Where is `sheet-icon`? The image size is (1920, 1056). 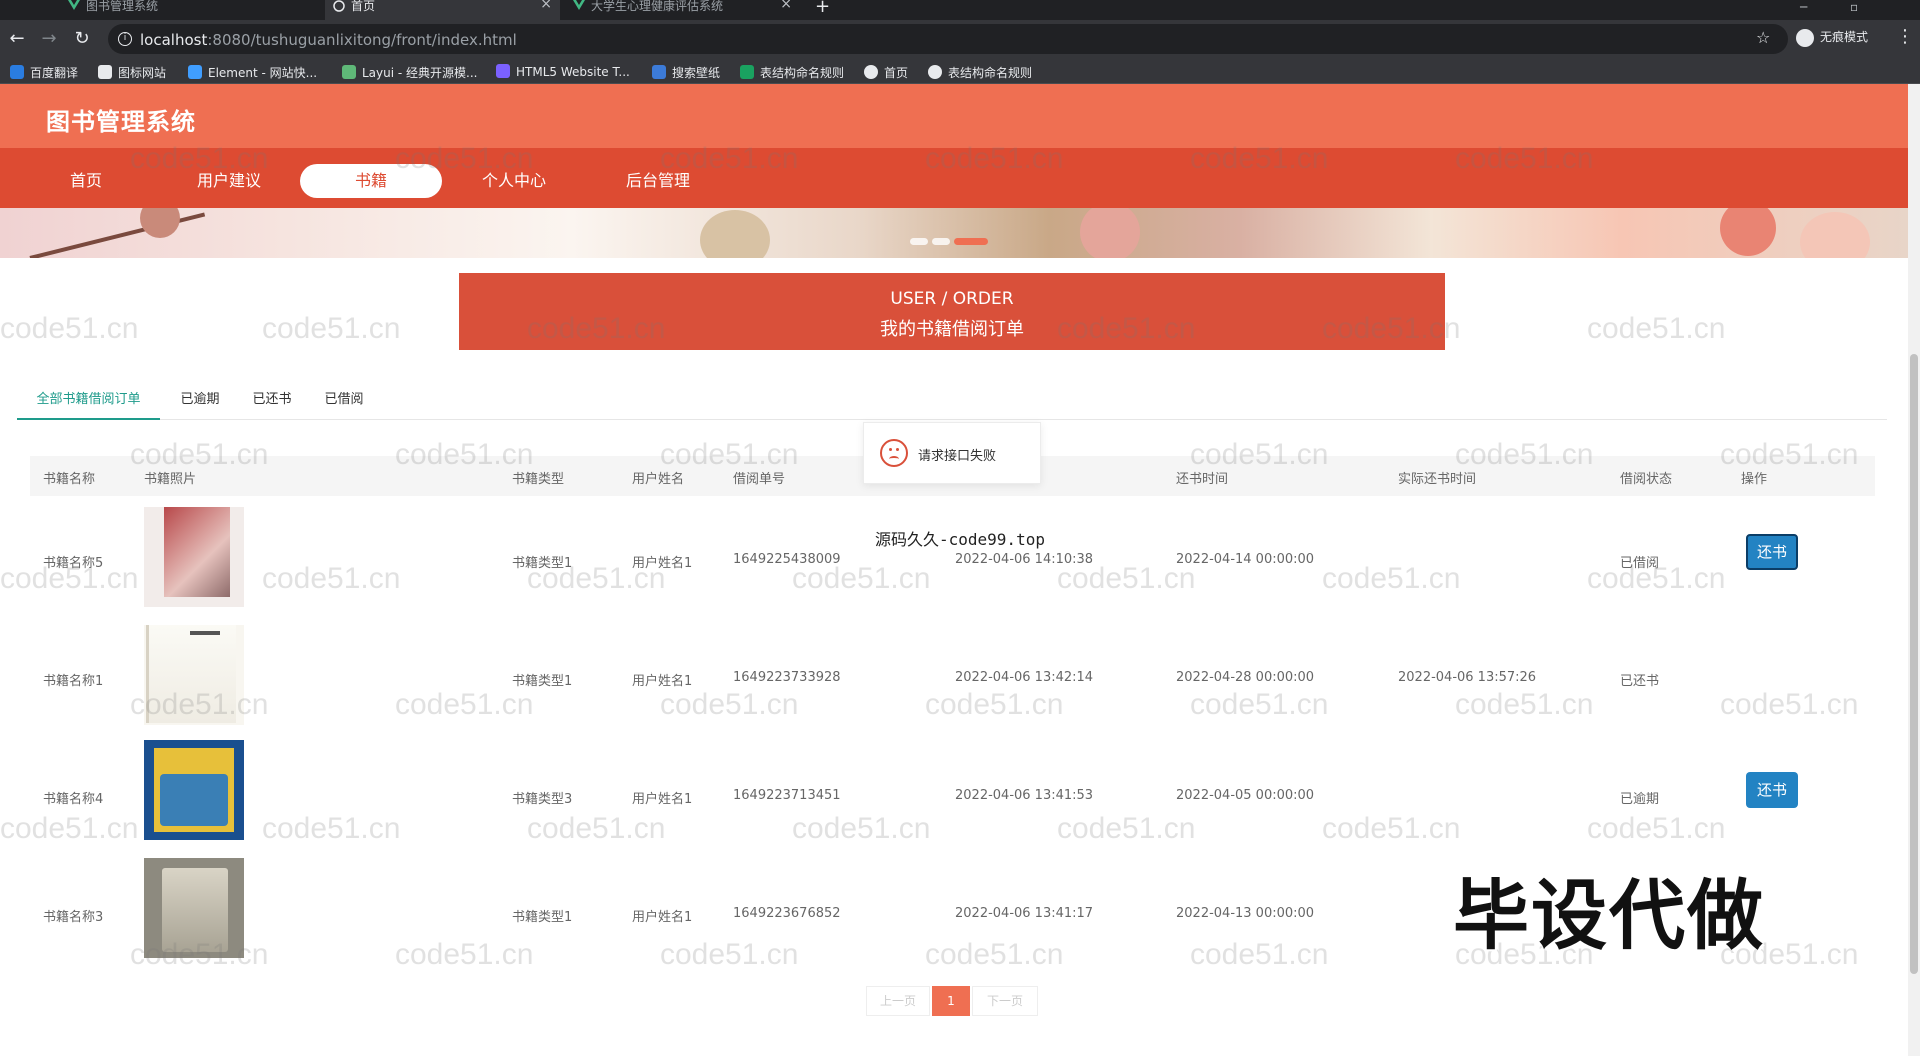
sheet-icon is located at coordinates (747, 72).